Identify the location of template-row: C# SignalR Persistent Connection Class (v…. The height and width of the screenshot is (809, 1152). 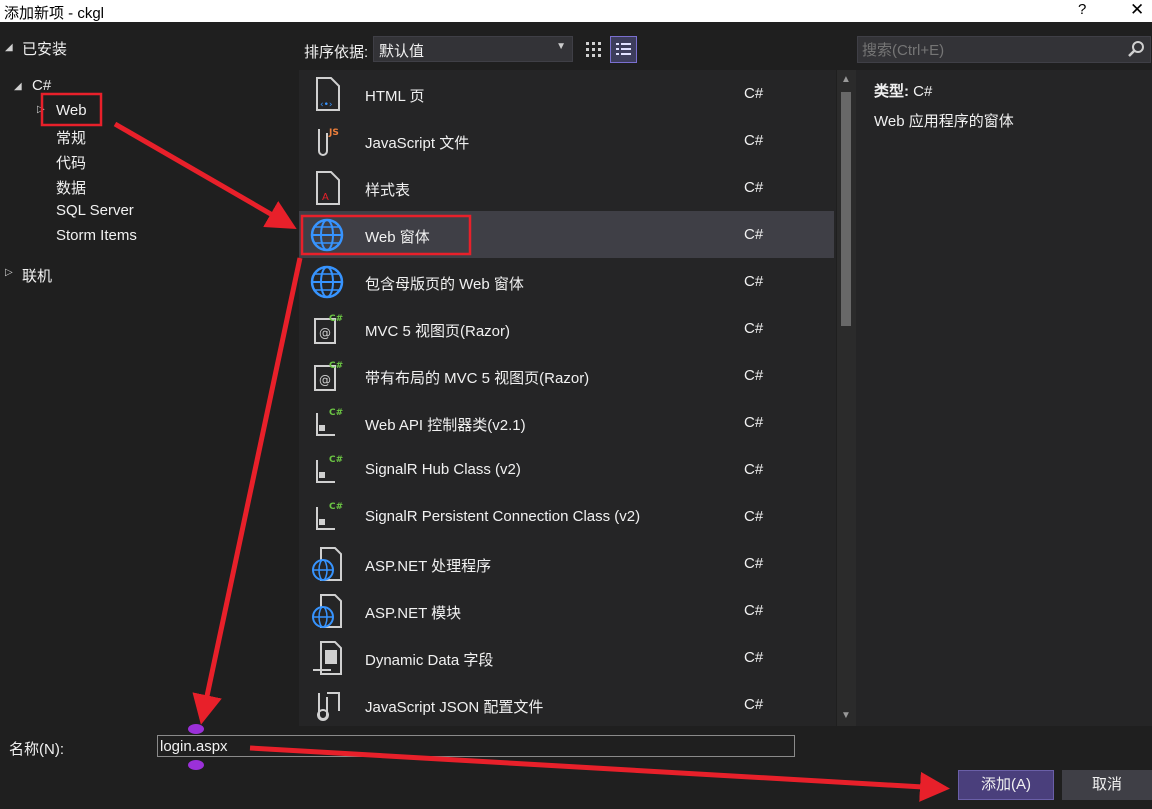
(566, 516).